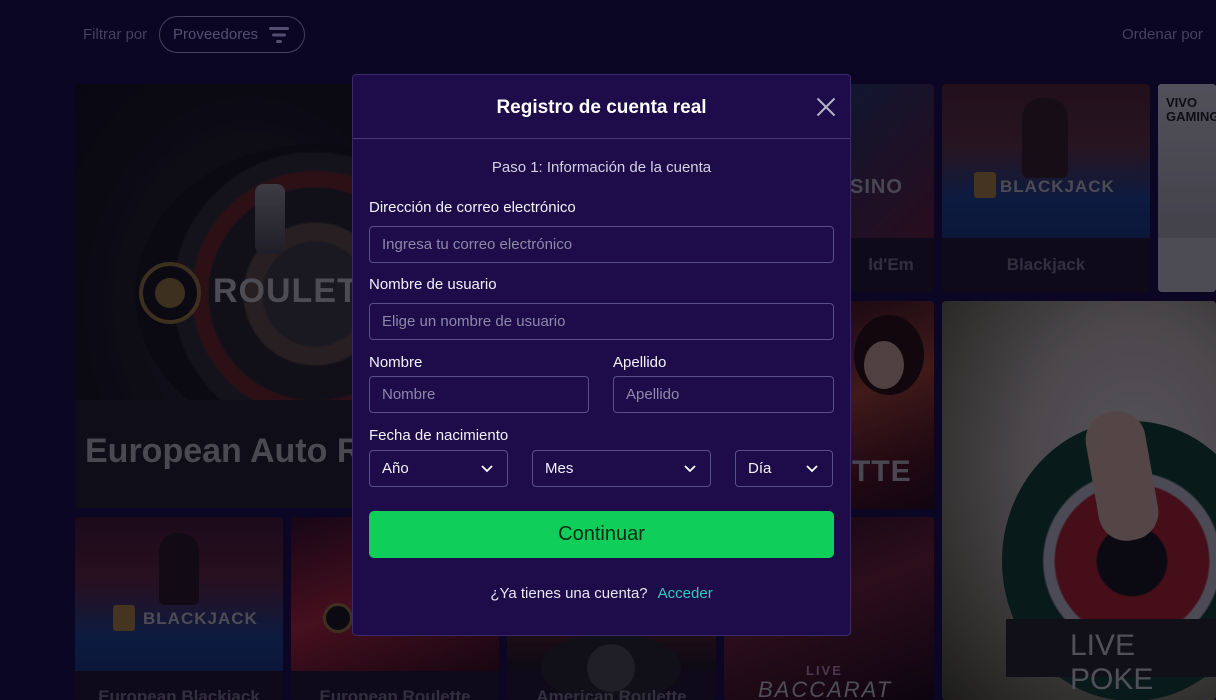 Image resolution: width=1216 pixels, height=700 pixels. I want to click on lastname-label: Apellido, so click(640, 362).